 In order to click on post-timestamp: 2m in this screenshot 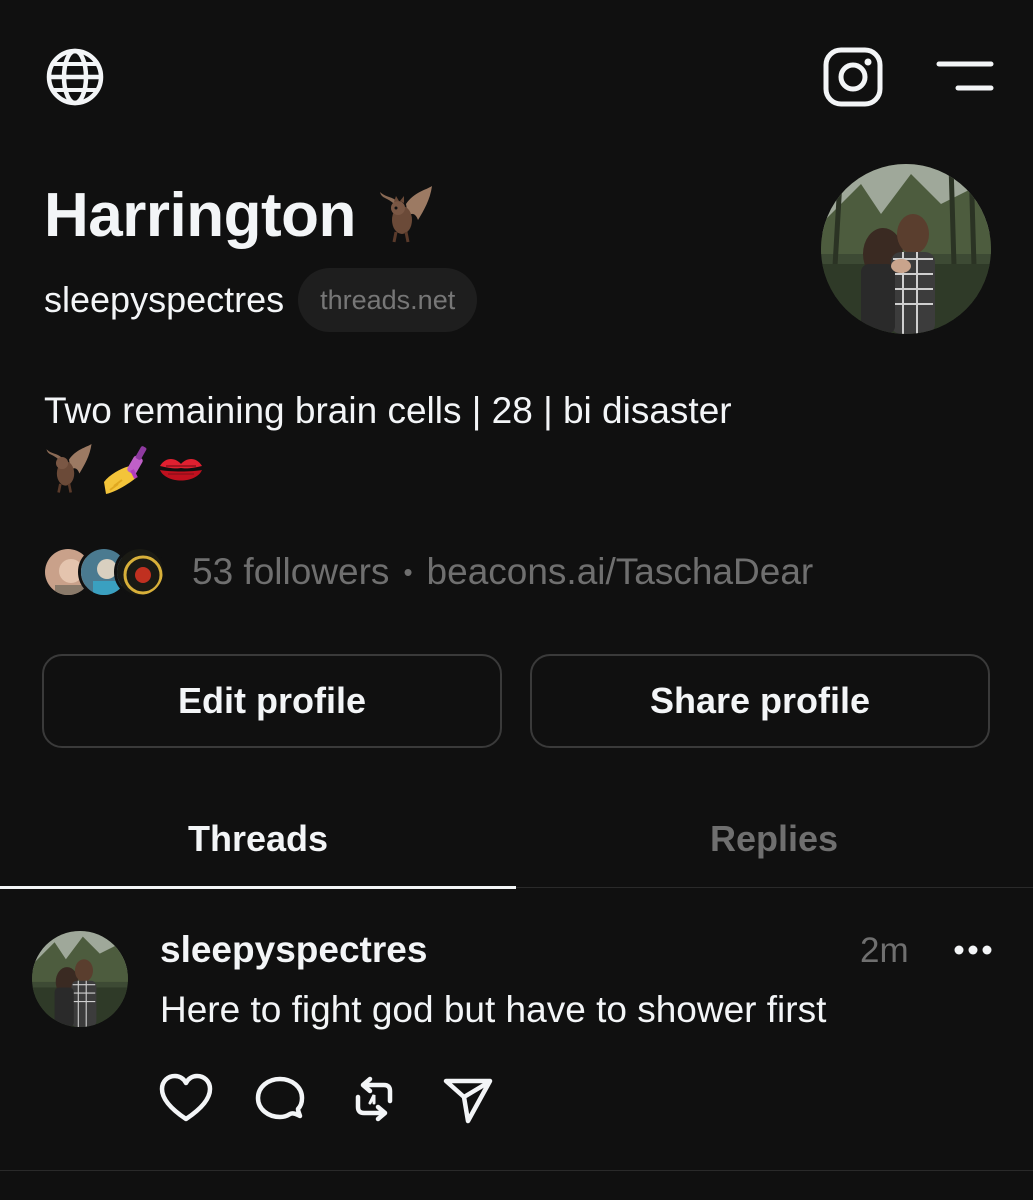, I will do `click(884, 950)`.